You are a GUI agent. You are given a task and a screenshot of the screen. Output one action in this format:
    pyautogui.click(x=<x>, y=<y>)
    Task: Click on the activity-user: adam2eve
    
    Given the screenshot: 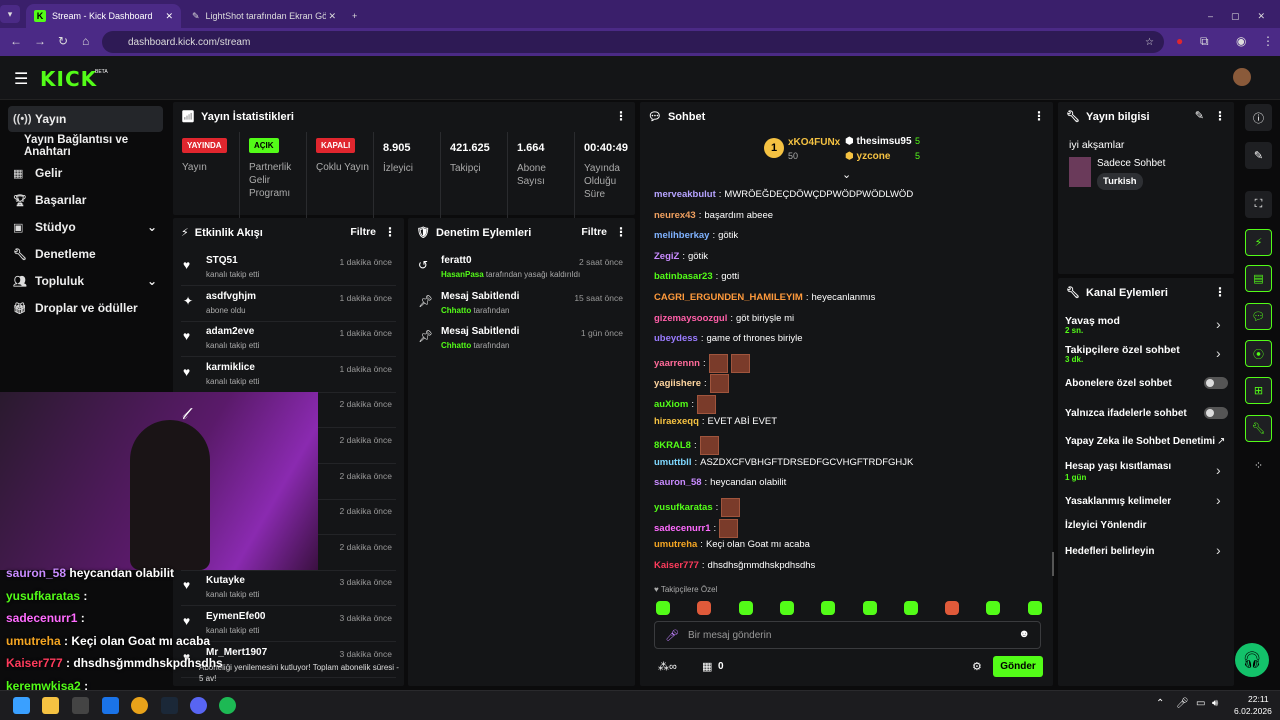 What is the action you would take?
    pyautogui.click(x=230, y=331)
    